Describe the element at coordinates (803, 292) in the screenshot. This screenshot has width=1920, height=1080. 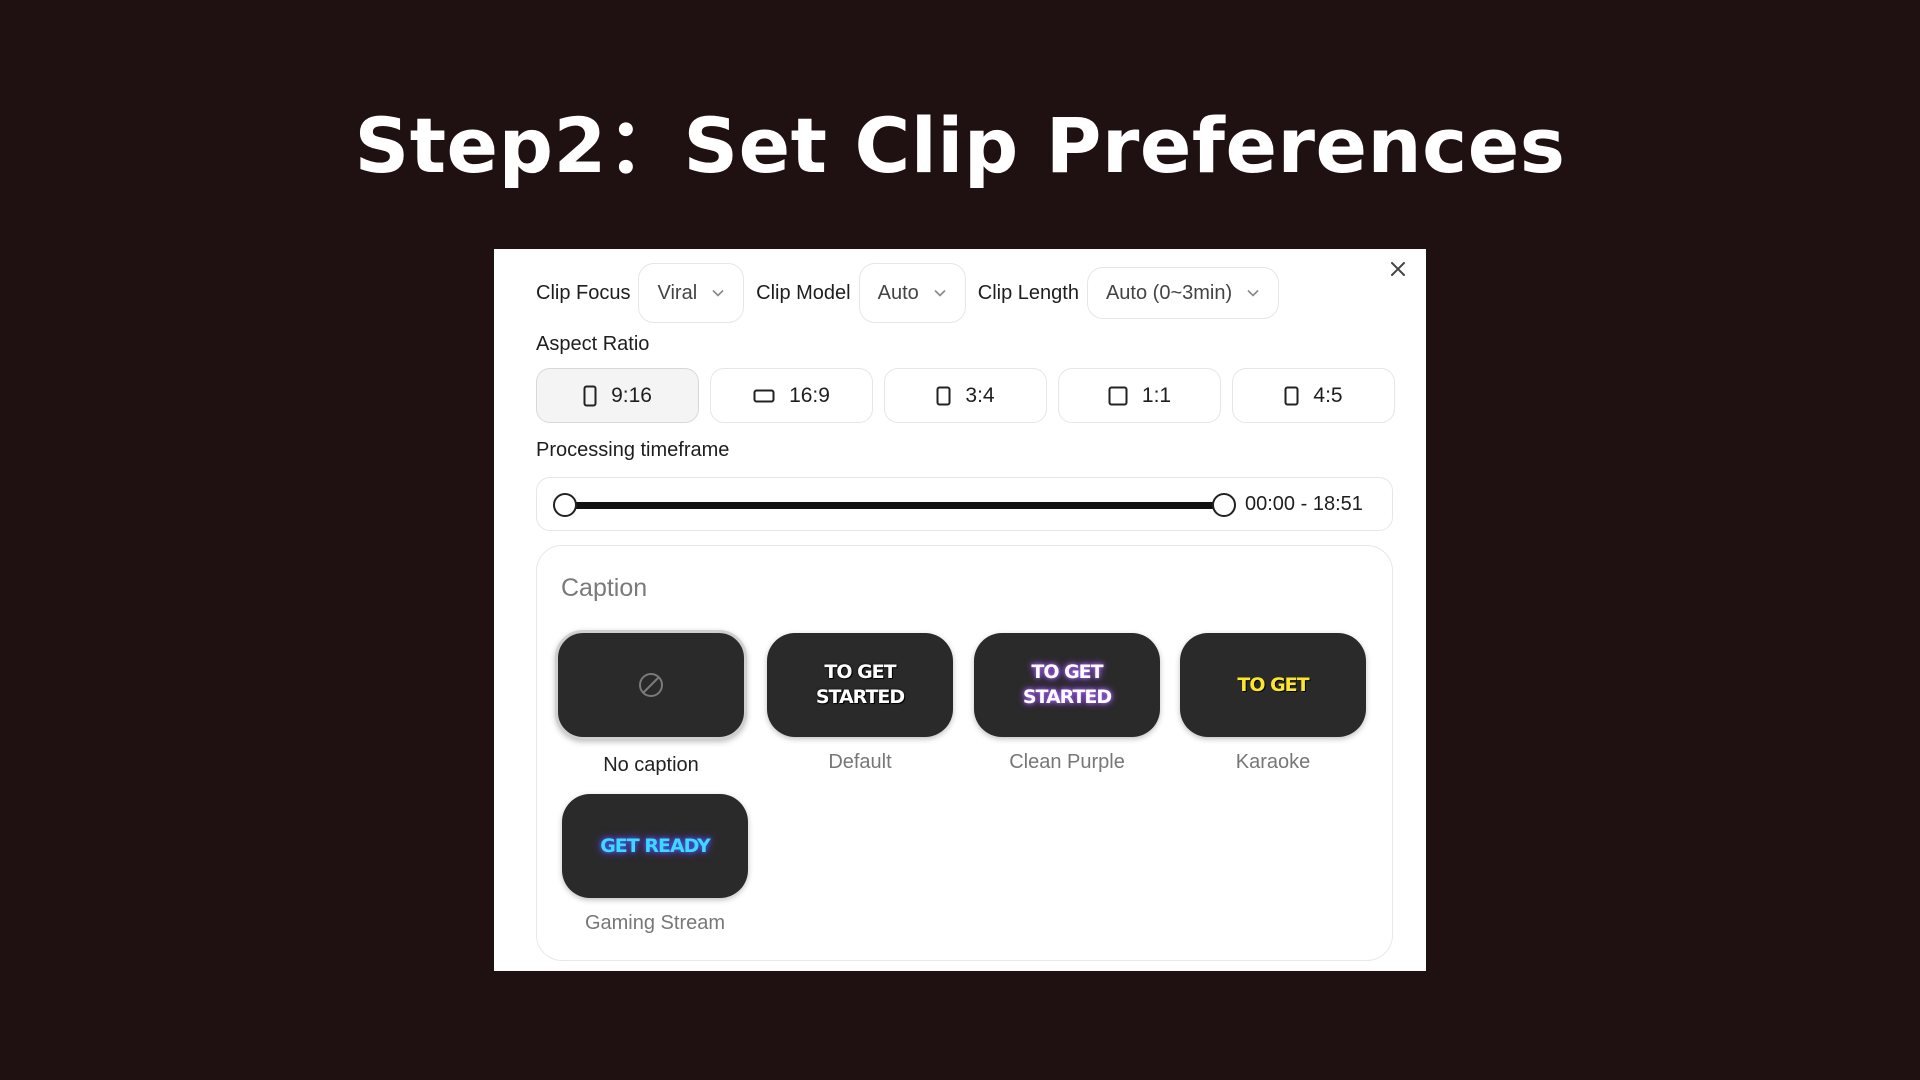
I see `clip-model-label: Clip Model` at that location.